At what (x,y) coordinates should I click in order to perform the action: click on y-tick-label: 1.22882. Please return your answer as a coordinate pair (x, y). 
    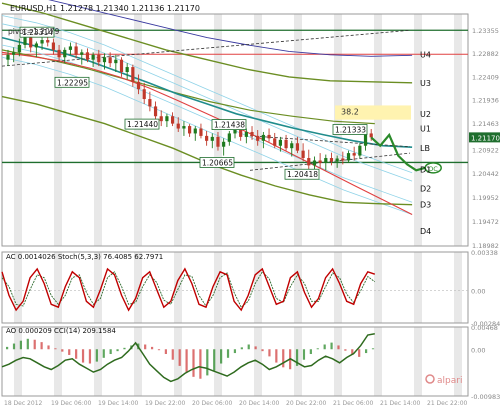
    Looking at the image, I should click on (485, 54).